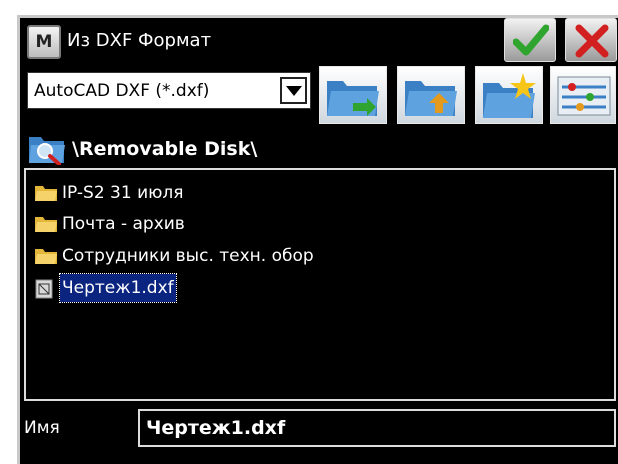 The image size is (618, 464). I want to click on folder-up-icon, so click(431, 98).